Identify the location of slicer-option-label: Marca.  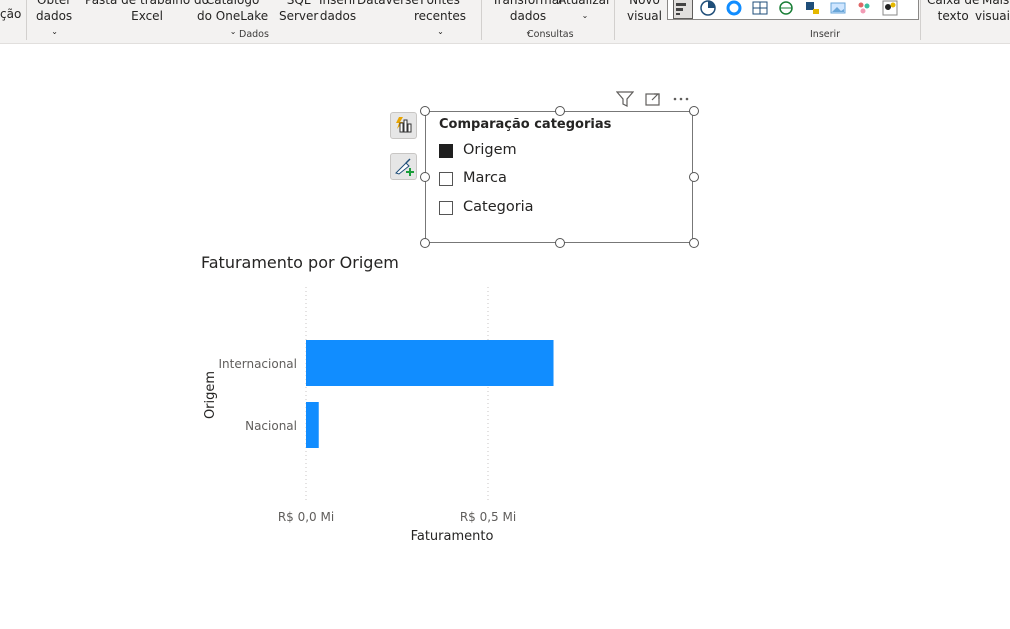
(485, 178).